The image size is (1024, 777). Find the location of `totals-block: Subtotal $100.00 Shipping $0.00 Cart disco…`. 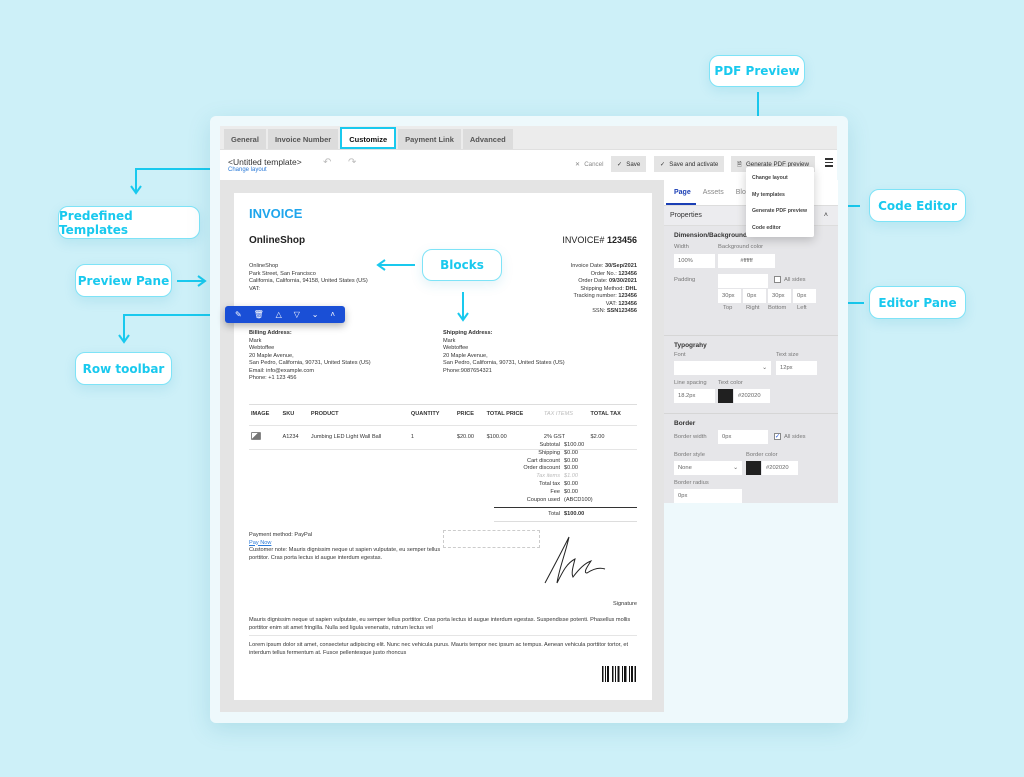

totals-block: Subtotal $100.00 Shipping $0.00 Cart disco… is located at coordinates (565, 482).